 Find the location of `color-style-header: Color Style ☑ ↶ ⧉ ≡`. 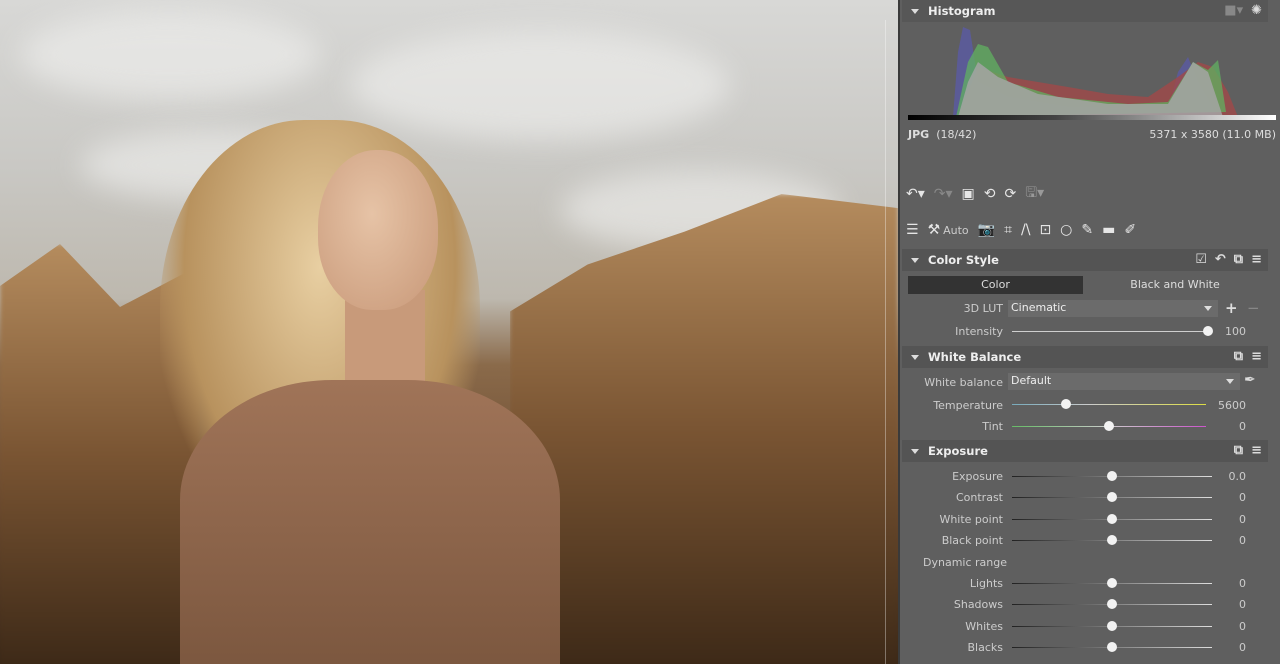

color-style-header: Color Style ☑ ↶ ⧉ ≡ is located at coordinates (1085, 260).